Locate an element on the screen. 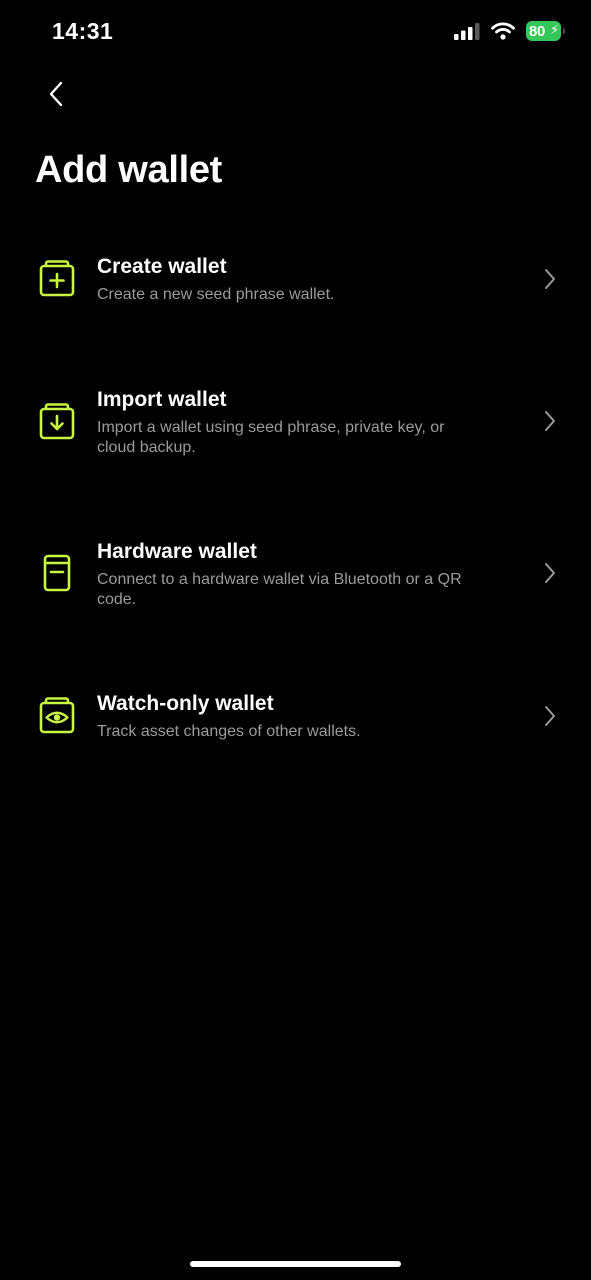  watch-only-wallet-description: Track asset changes of other wallets. is located at coordinates (229, 731).